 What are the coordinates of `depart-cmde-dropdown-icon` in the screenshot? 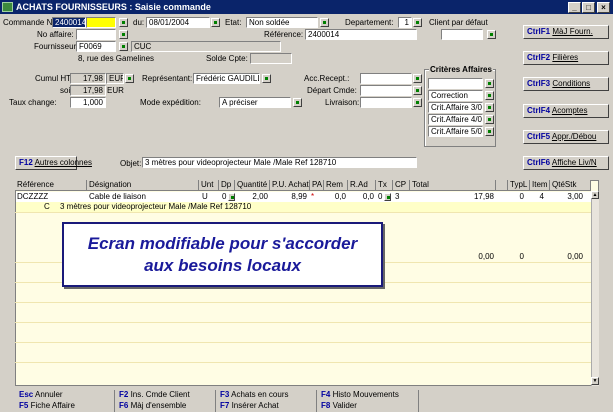 It's located at (417, 90).